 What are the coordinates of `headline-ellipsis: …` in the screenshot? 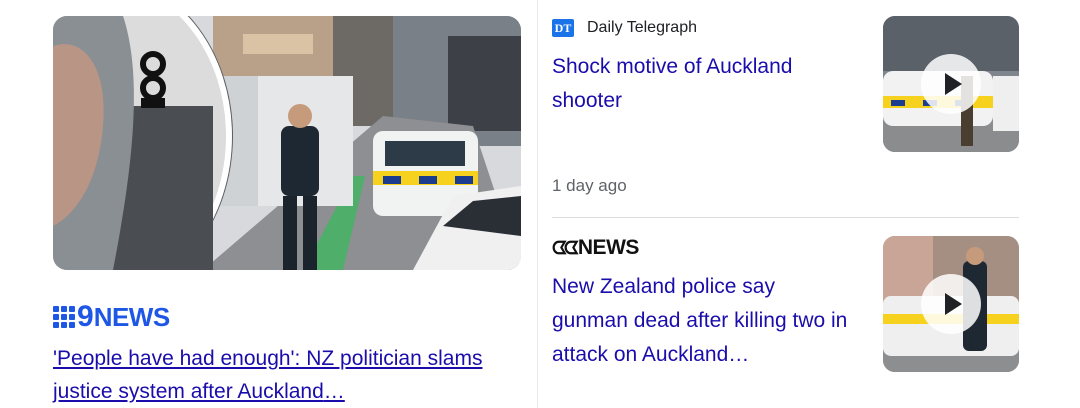 It's located at (334, 391).